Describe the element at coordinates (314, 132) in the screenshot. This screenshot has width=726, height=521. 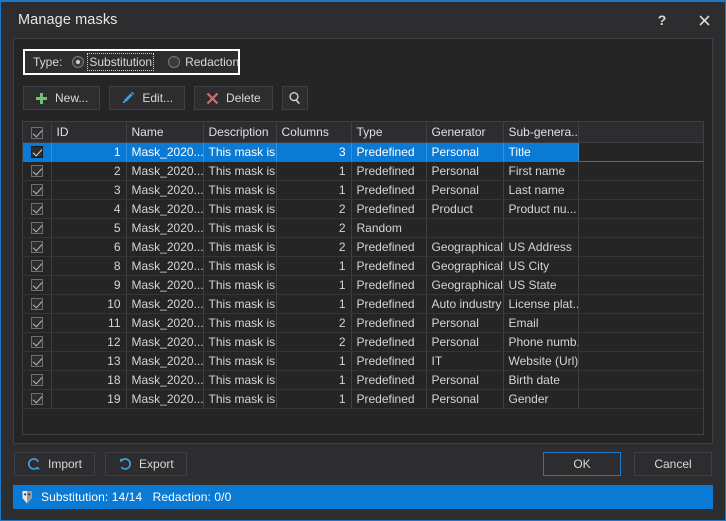
I see `header-columns: Columns` at that location.